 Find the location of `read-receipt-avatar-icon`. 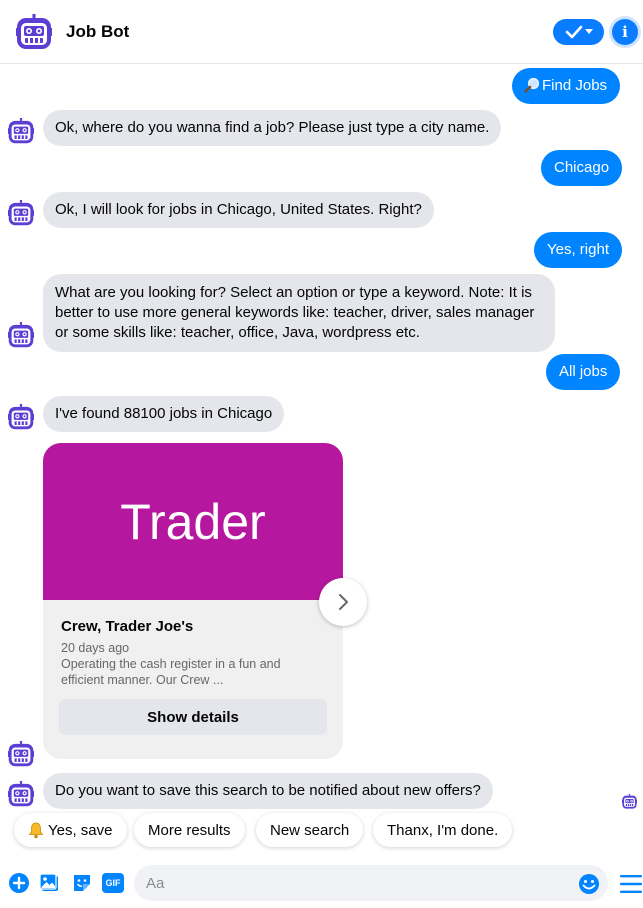

read-receipt-avatar-icon is located at coordinates (629, 801).